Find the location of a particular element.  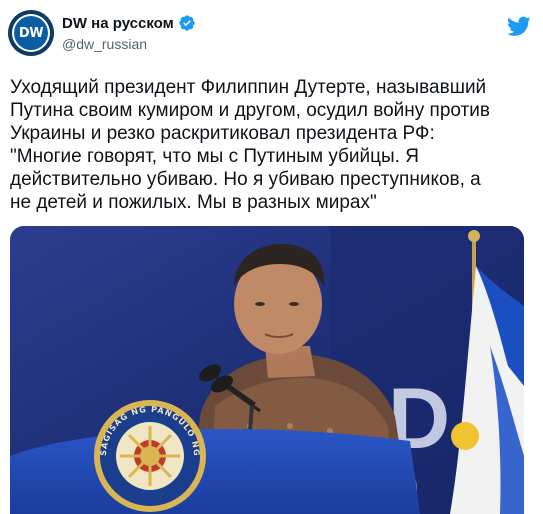

twitter-bird-icon is located at coordinates (519, 26).